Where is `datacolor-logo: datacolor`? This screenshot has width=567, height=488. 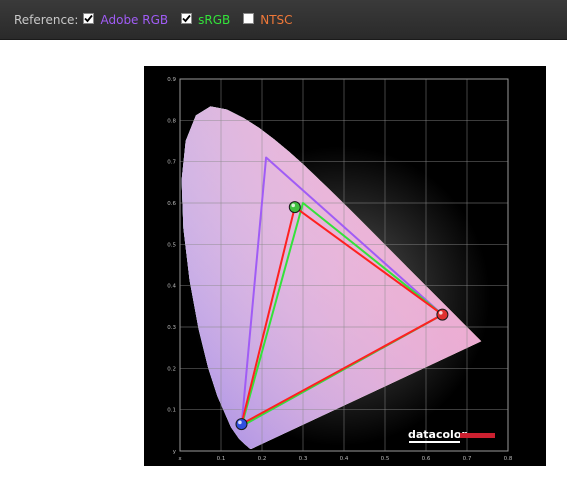
datacolor-logo: datacolor is located at coordinates (451, 435).